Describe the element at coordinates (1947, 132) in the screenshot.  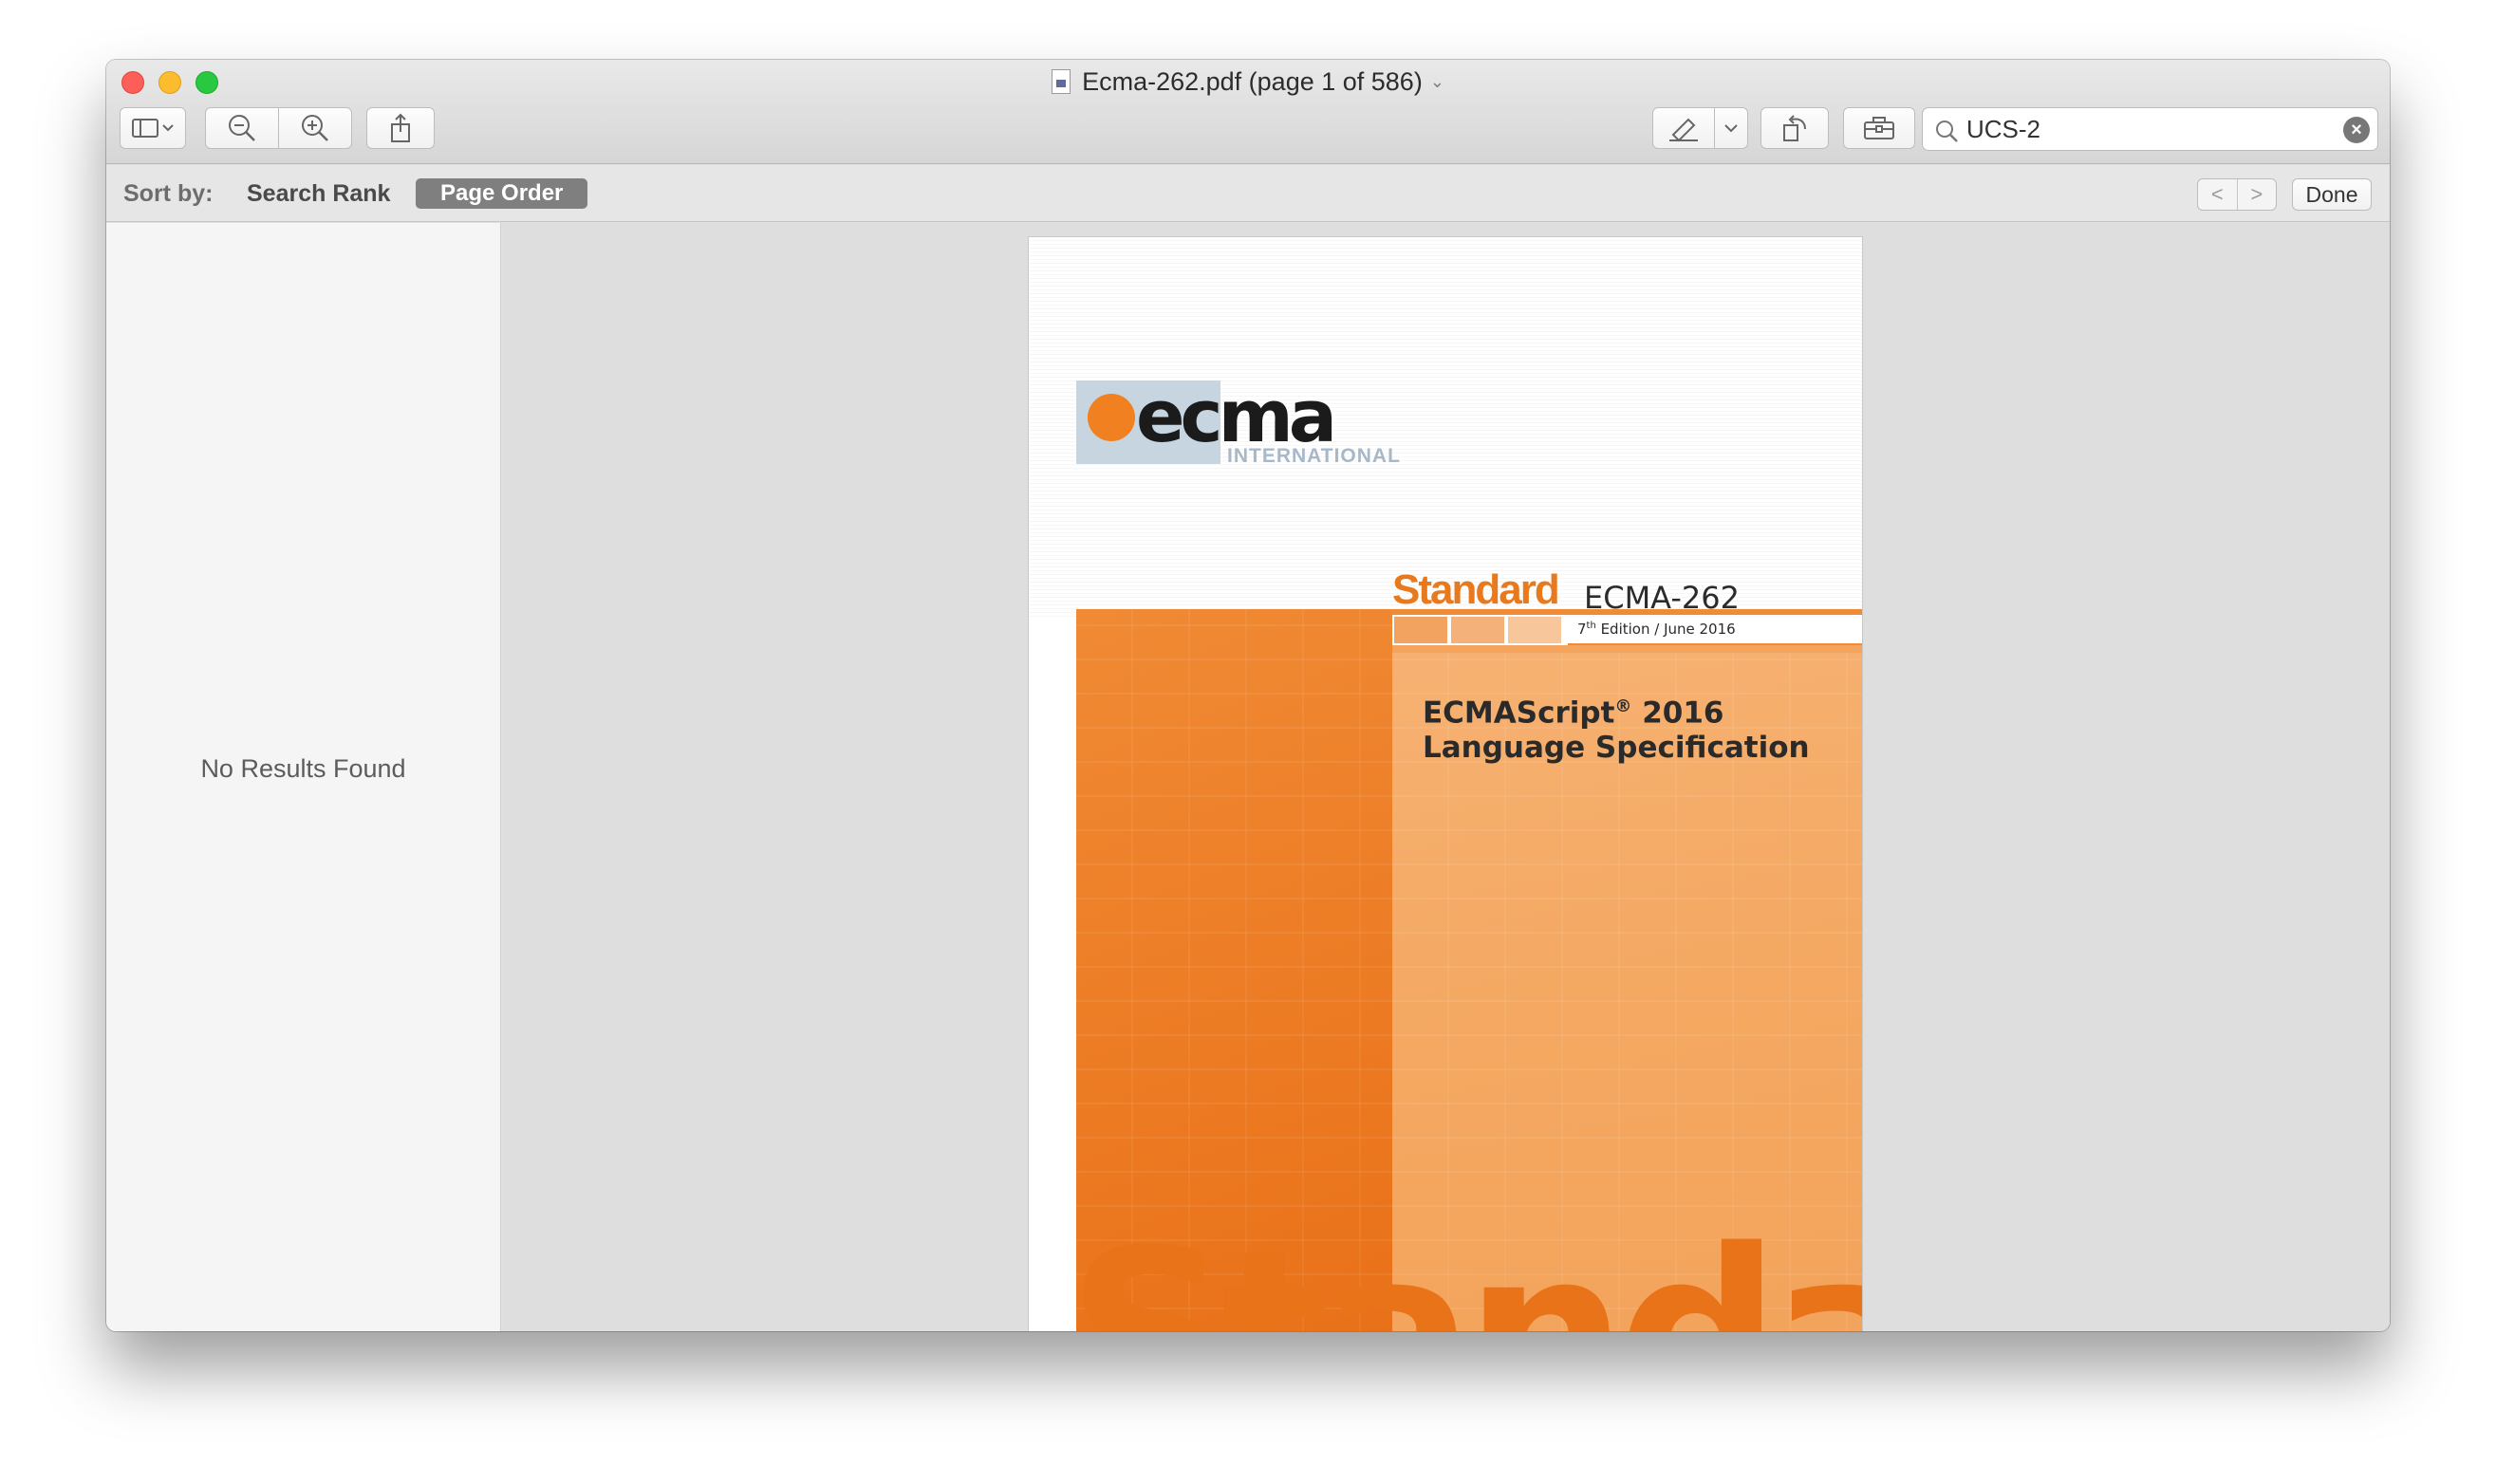
I see `search-icon` at that location.